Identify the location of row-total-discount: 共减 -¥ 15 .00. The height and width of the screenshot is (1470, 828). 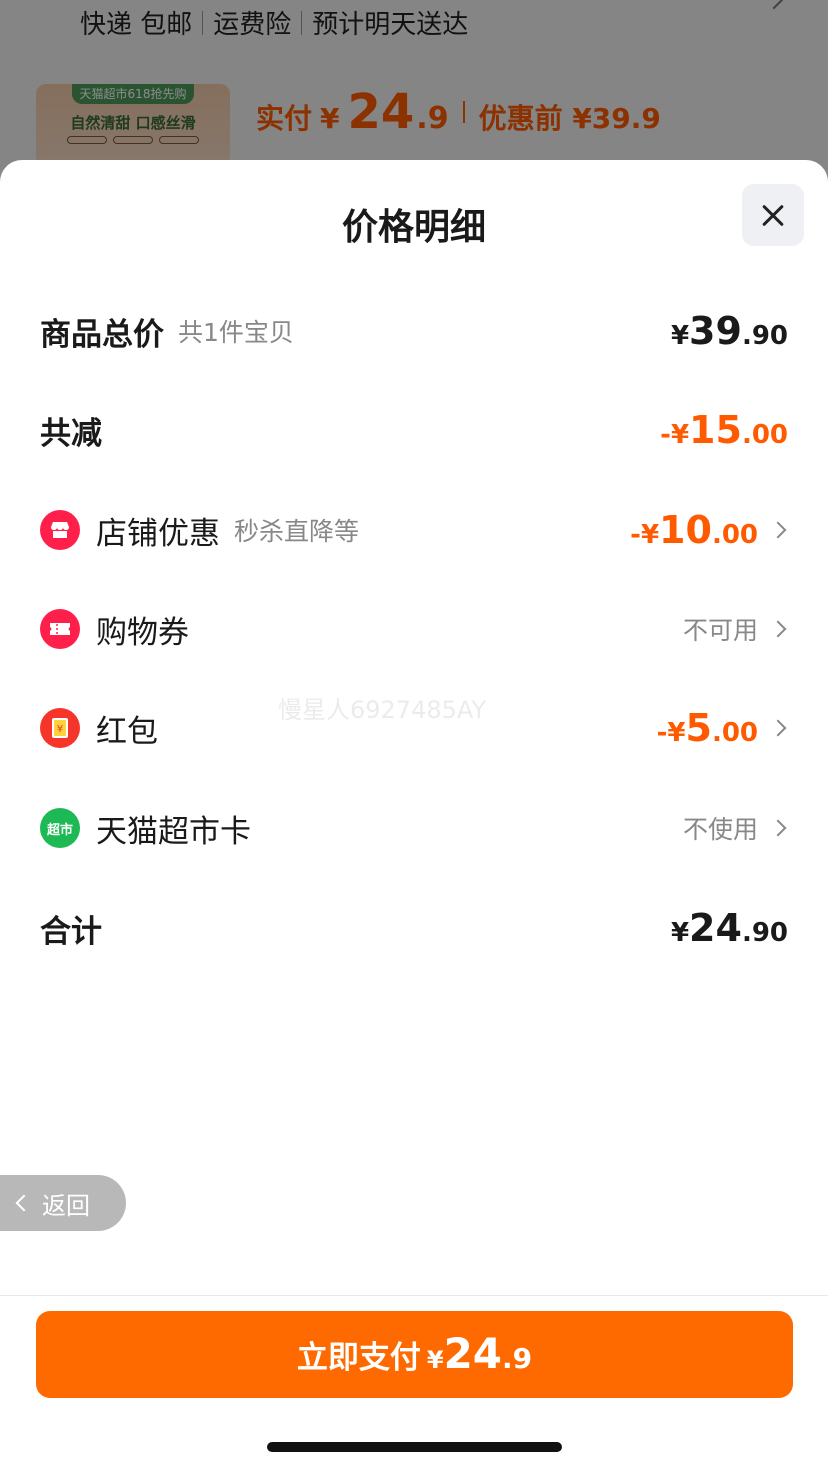
(414, 430).